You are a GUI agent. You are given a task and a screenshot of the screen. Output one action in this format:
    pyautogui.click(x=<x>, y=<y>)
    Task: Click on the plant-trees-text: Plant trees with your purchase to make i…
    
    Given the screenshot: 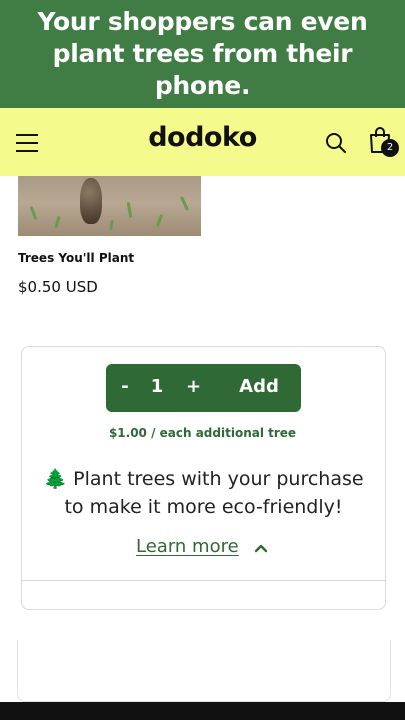 What is the action you would take?
    pyautogui.click(x=214, y=493)
    